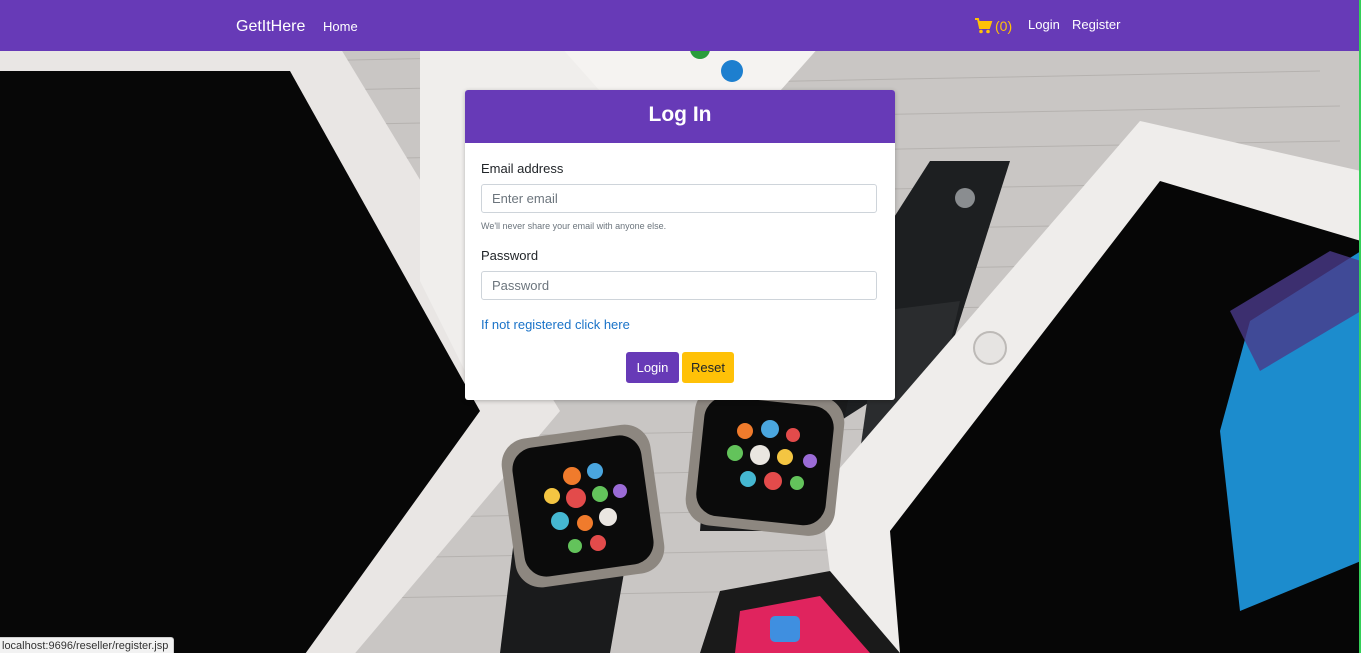 This screenshot has height=653, width=1361. Describe the element at coordinates (555, 325) in the screenshot. I see `register-link: If not registered click here` at that location.